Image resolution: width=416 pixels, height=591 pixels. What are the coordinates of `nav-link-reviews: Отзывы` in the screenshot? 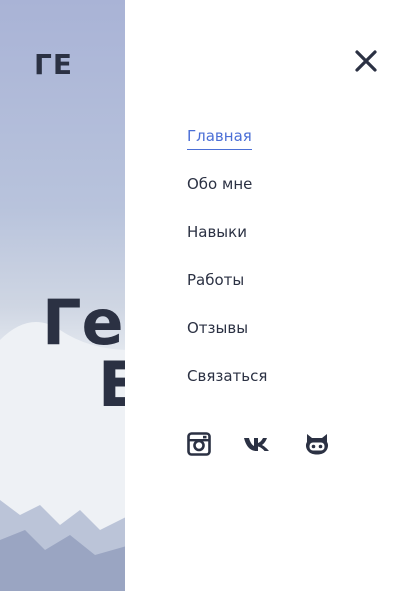 It's located at (217, 330).